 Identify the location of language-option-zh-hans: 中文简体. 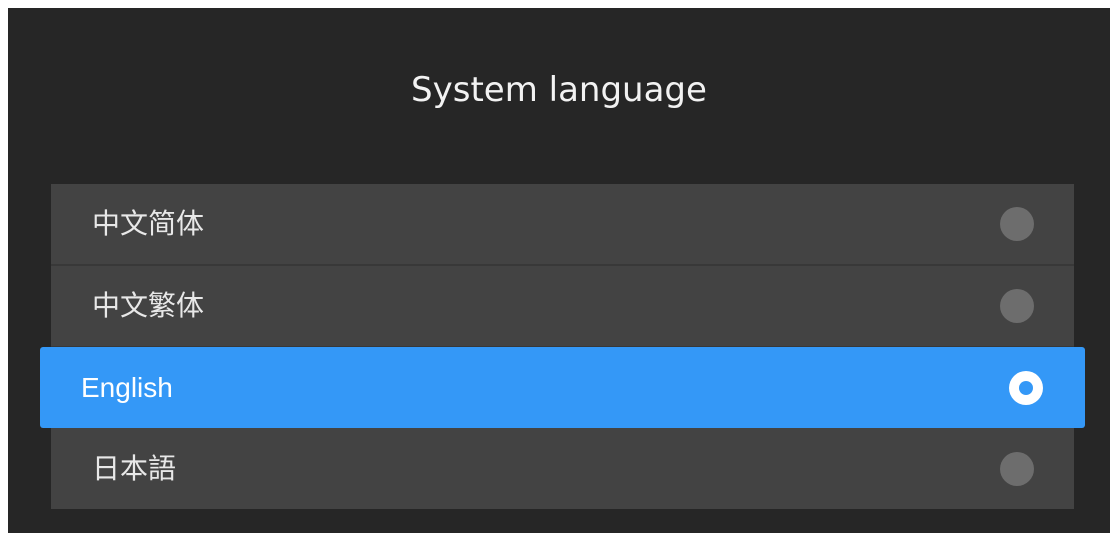
(562, 225).